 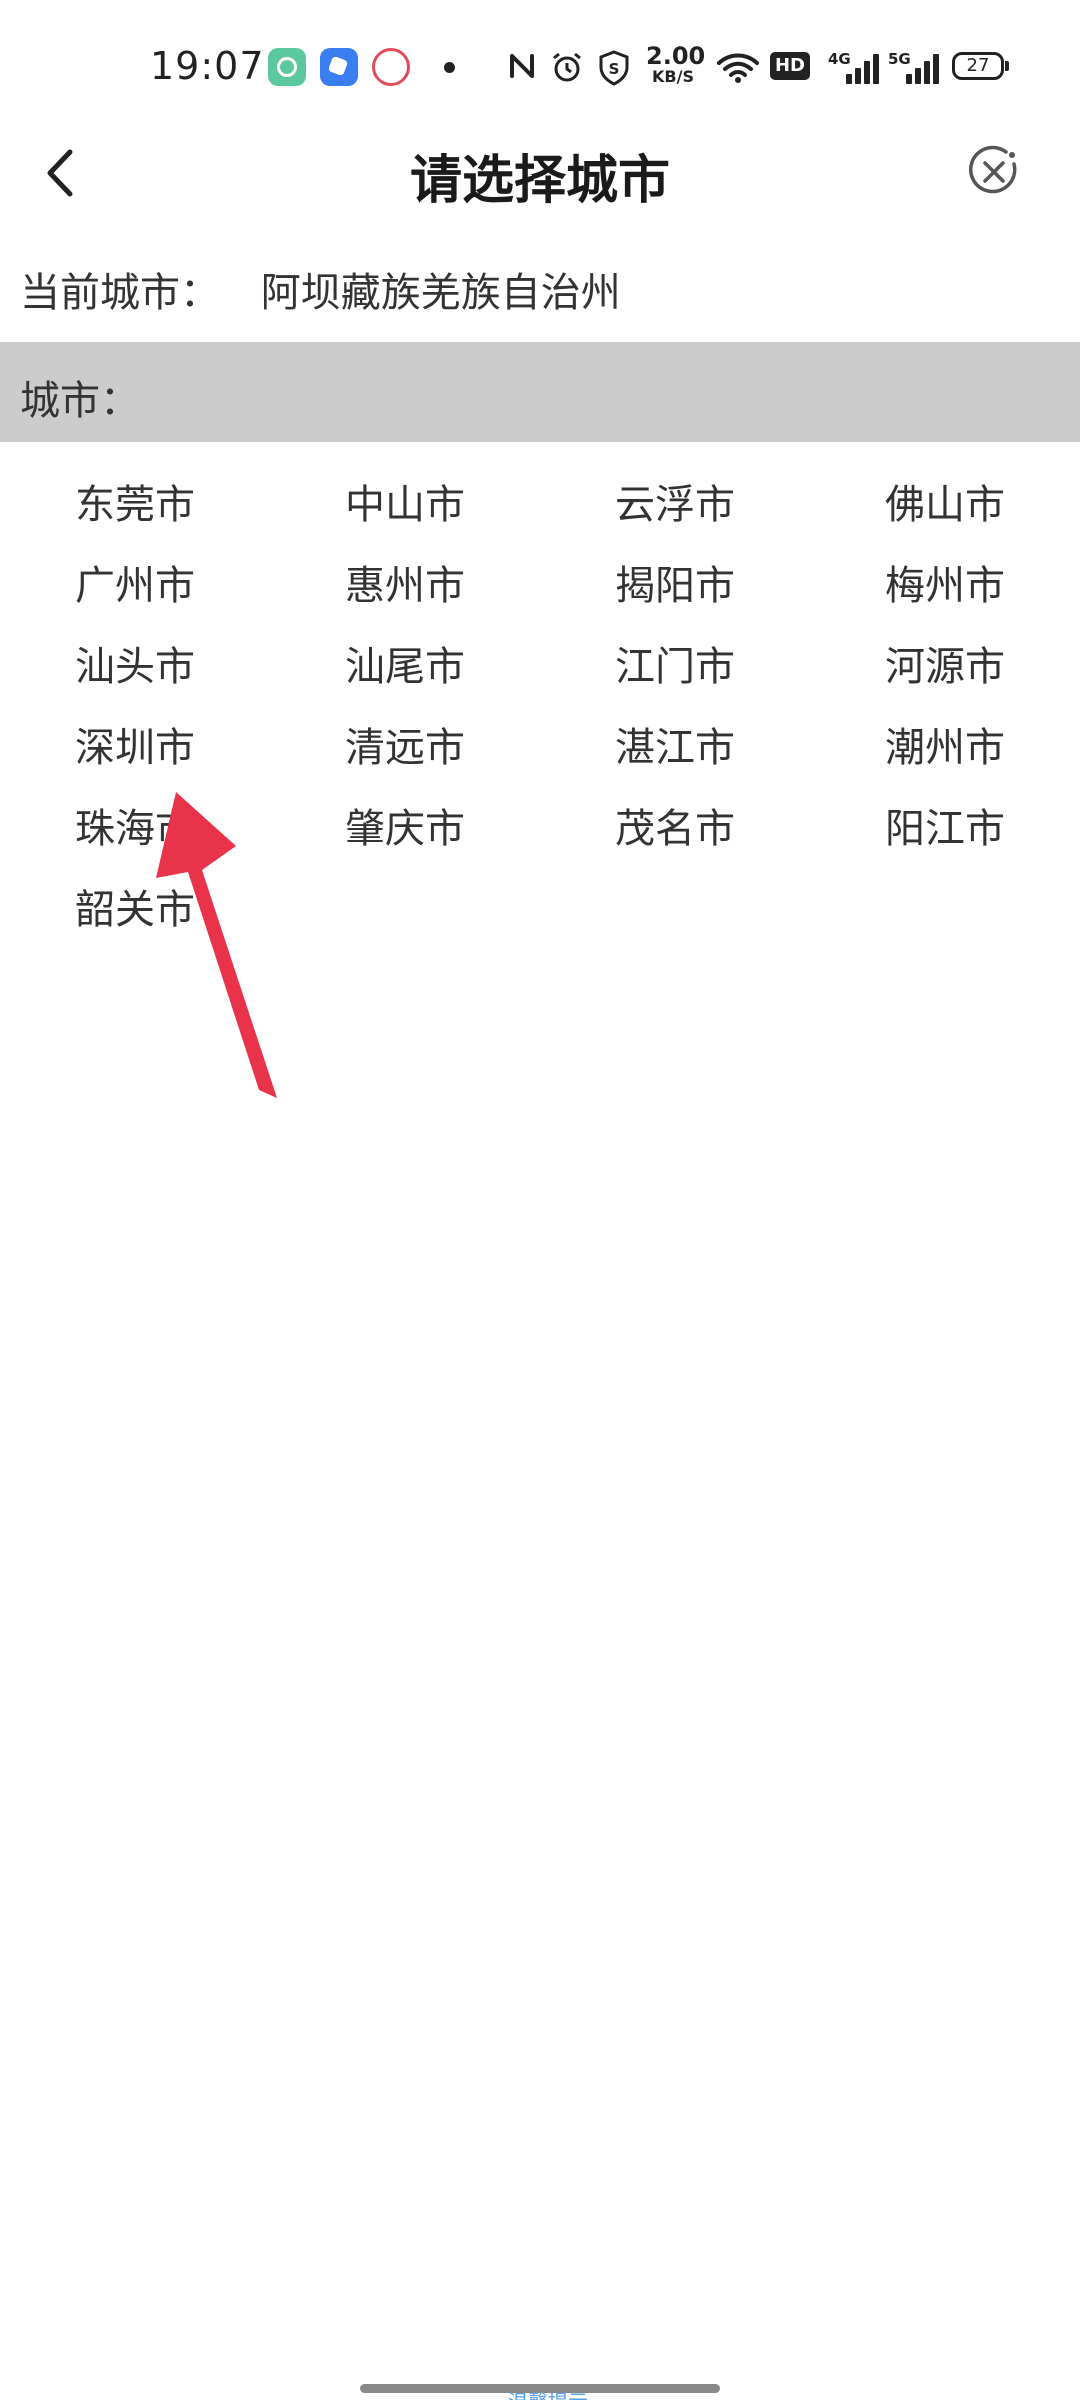 What do you see at coordinates (945, 744) in the screenshot?
I see `city-item: 潮州市` at bounding box center [945, 744].